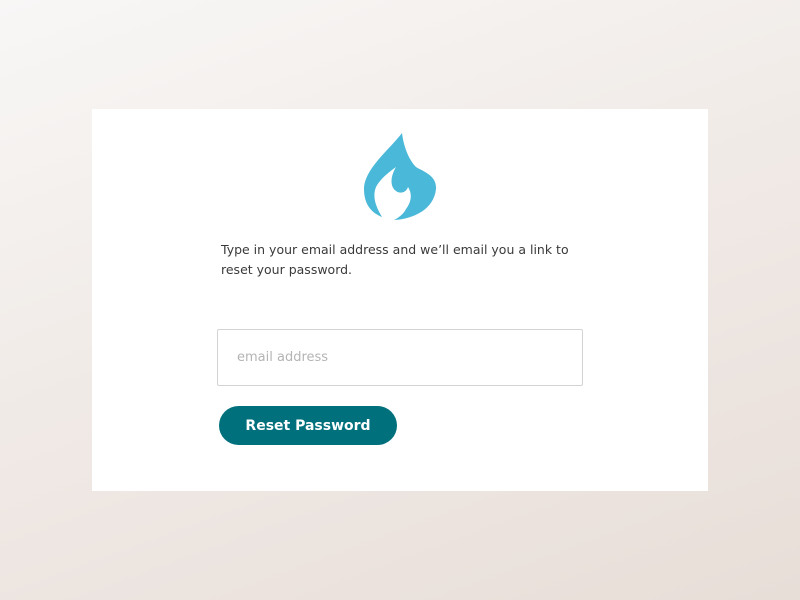  Describe the element at coordinates (400, 357) in the screenshot. I see `email-field` at that location.